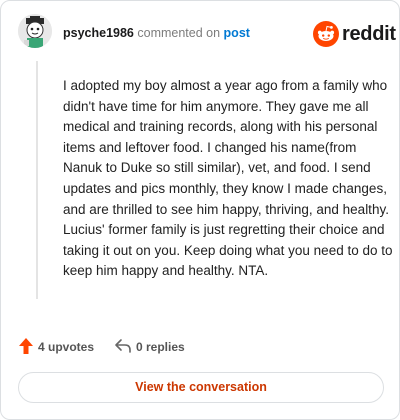  Describe the element at coordinates (326, 34) in the screenshot. I see `reddit-logo-icon` at that location.